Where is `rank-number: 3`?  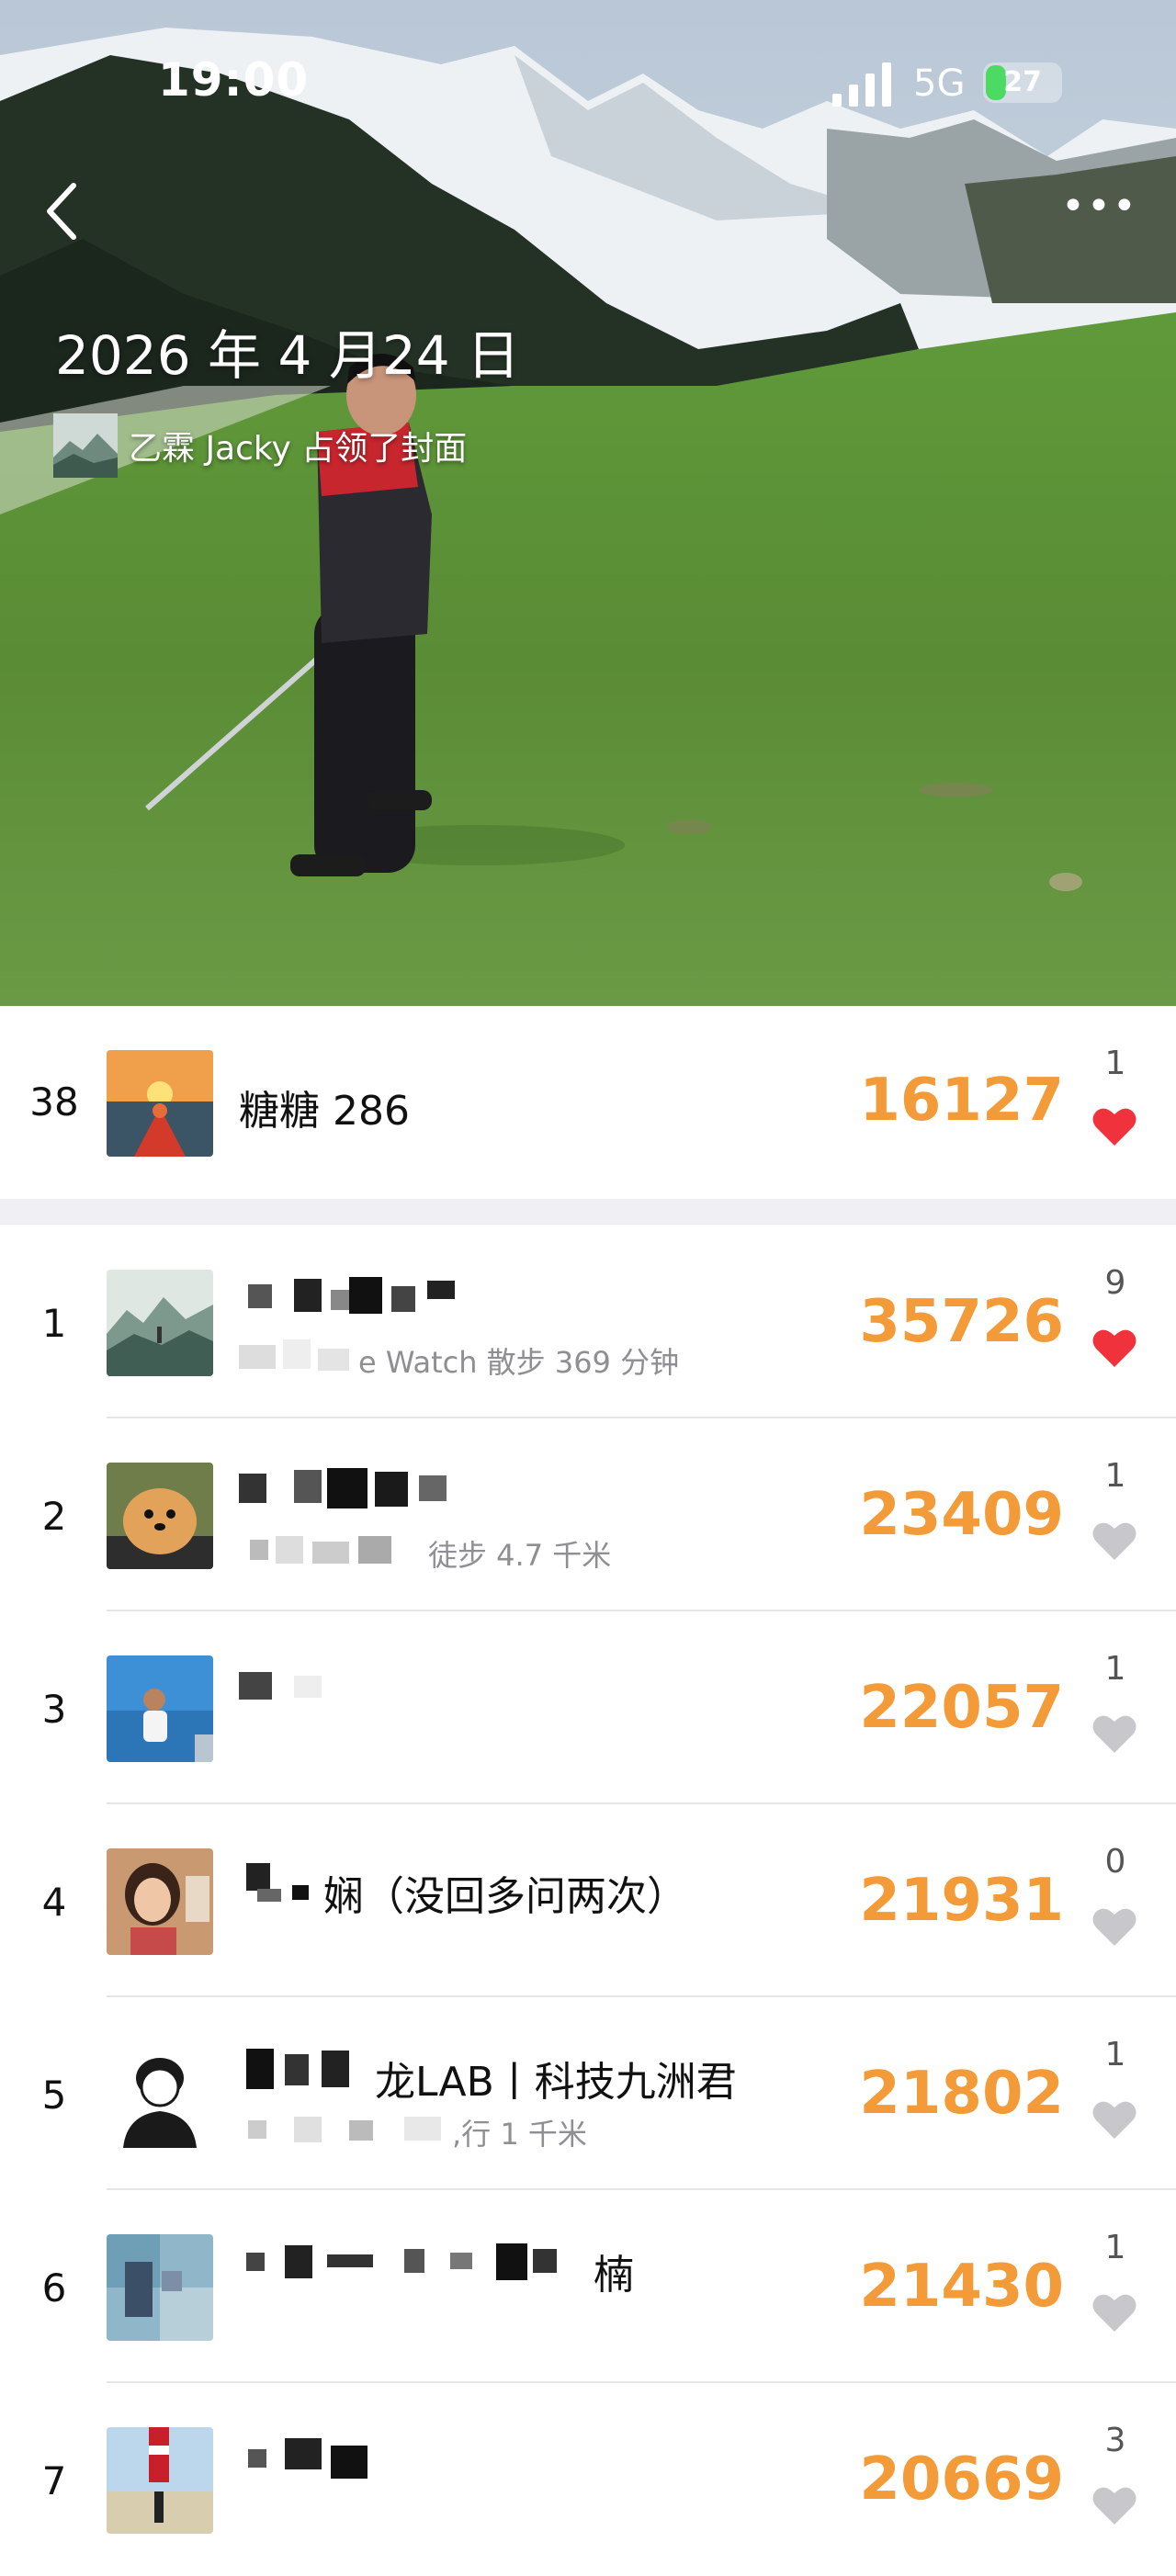 rank-number: 3 is located at coordinates (54, 1709).